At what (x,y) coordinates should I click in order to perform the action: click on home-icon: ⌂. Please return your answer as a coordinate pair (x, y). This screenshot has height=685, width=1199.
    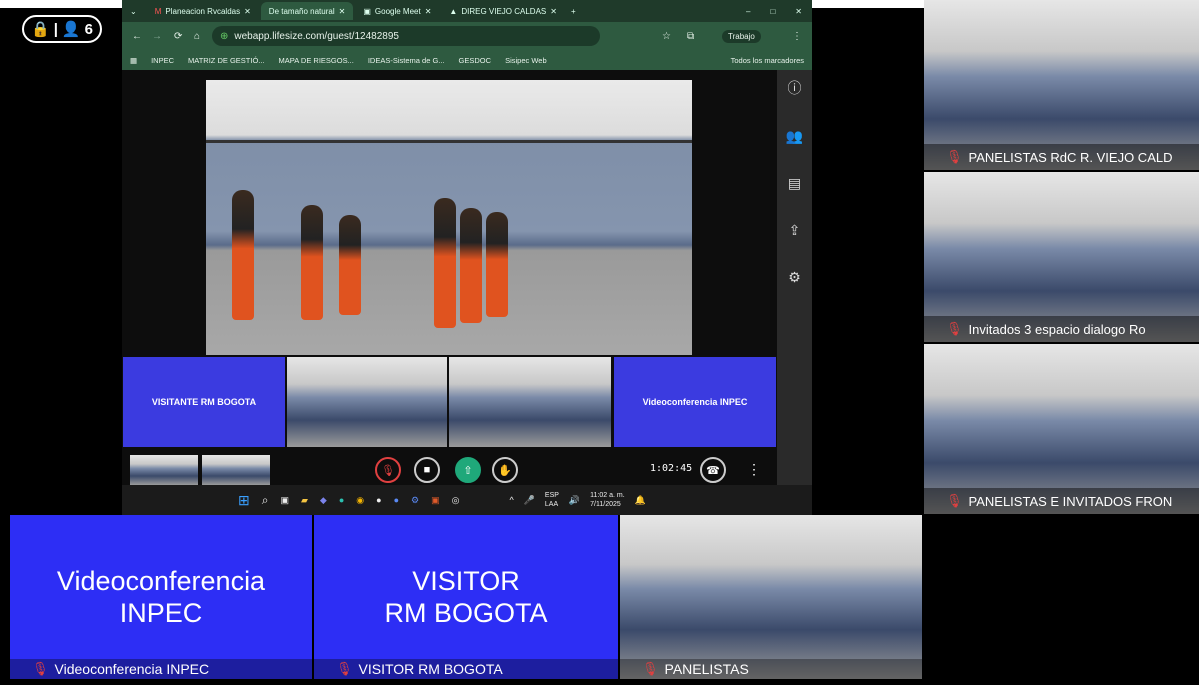
    Looking at the image, I should click on (197, 36).